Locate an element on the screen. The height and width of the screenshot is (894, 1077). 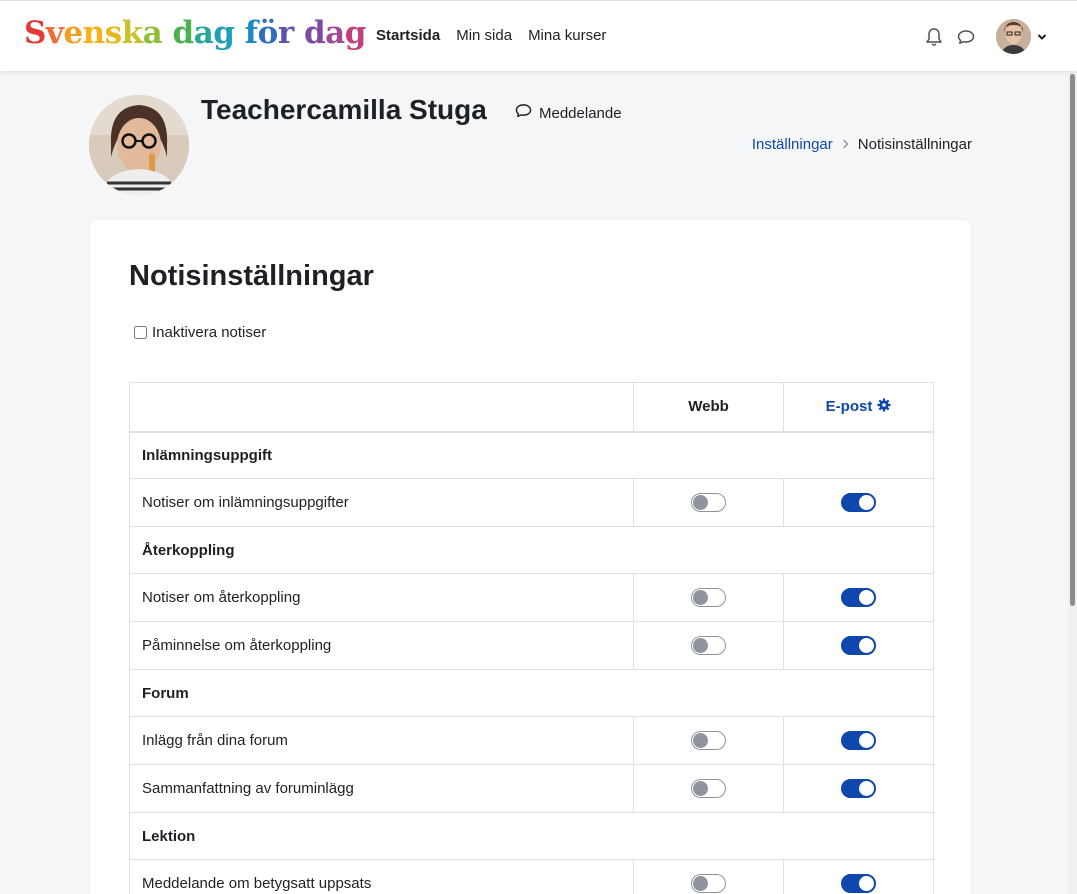
table-group-row: Forum is located at coordinates (531, 693).